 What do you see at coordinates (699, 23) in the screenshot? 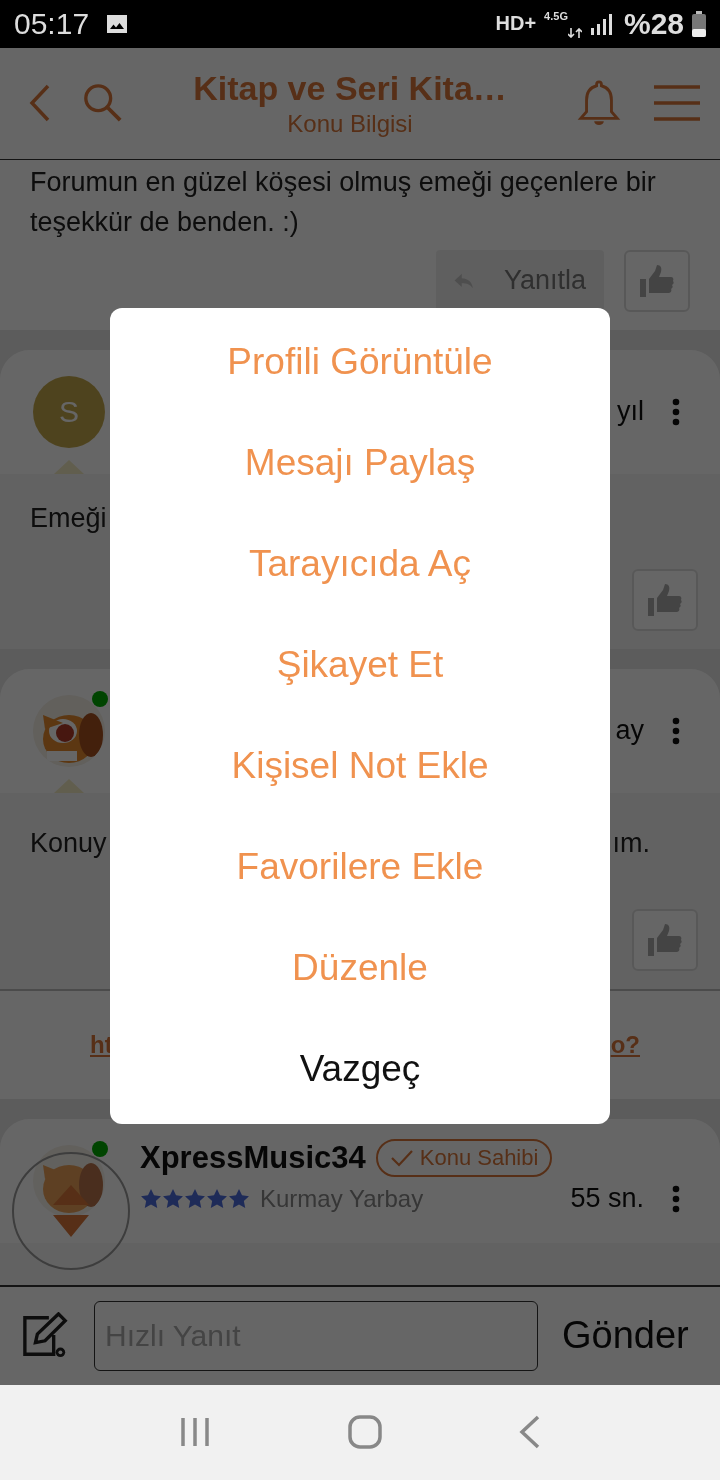
I see `battery-icon` at bounding box center [699, 23].